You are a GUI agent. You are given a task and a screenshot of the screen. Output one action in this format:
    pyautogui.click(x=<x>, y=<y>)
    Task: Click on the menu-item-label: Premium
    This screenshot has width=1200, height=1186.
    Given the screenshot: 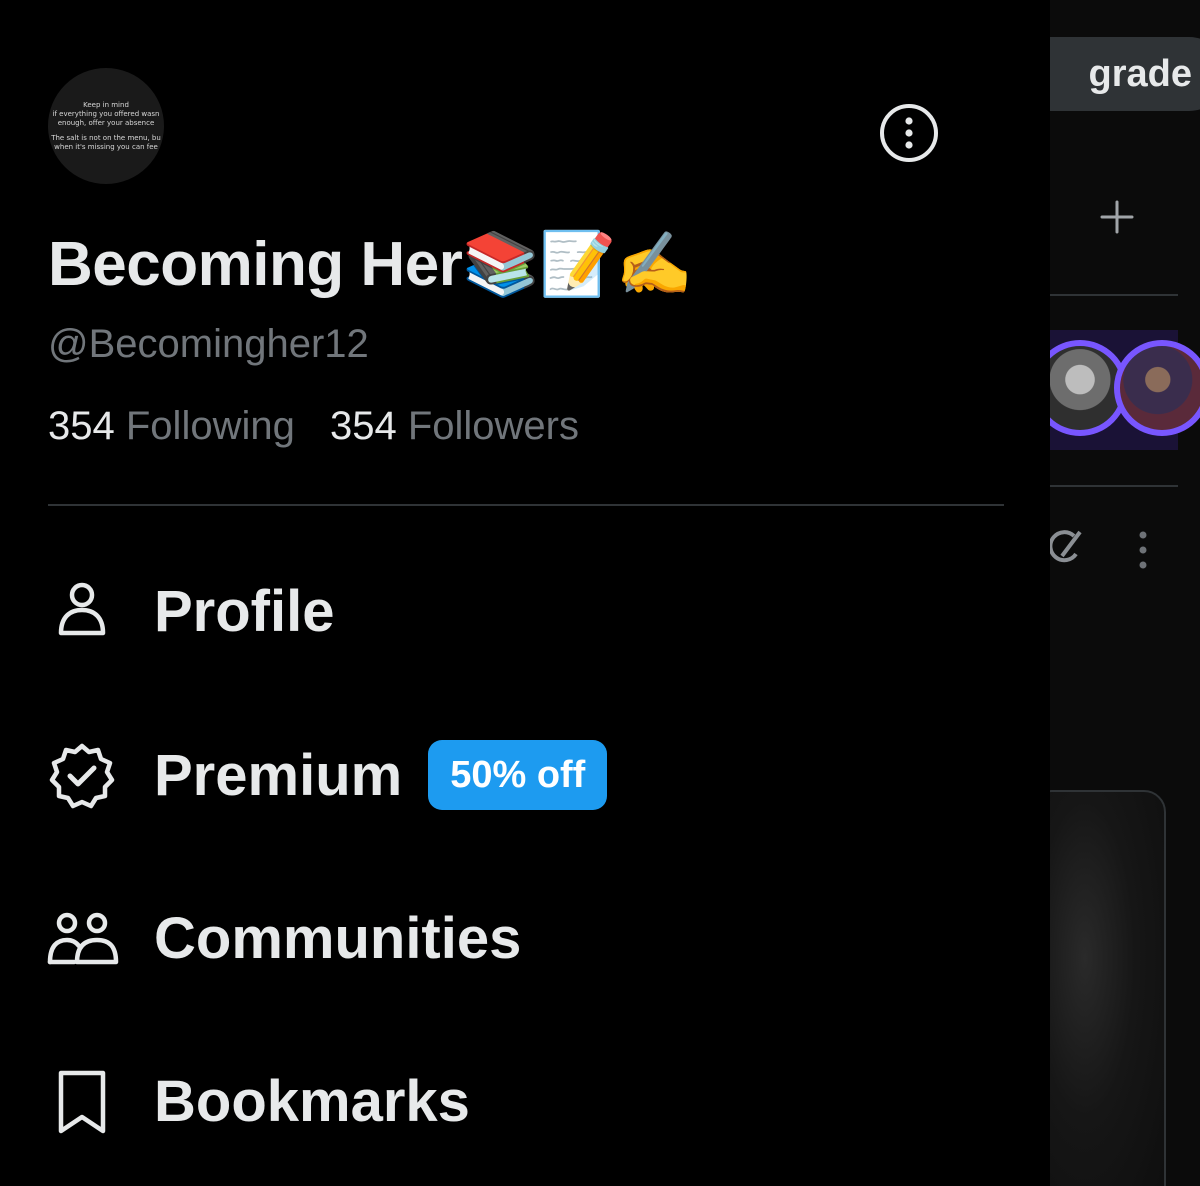 What is the action you would take?
    pyautogui.click(x=278, y=775)
    